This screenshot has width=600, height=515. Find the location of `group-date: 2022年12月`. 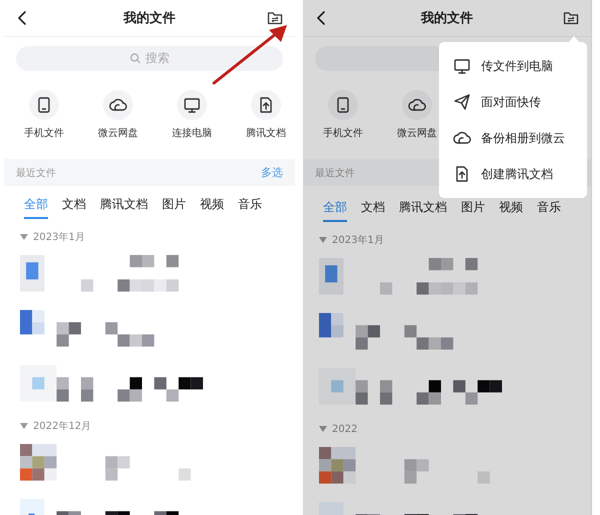

group-date: 2022年12月 is located at coordinates (62, 426).